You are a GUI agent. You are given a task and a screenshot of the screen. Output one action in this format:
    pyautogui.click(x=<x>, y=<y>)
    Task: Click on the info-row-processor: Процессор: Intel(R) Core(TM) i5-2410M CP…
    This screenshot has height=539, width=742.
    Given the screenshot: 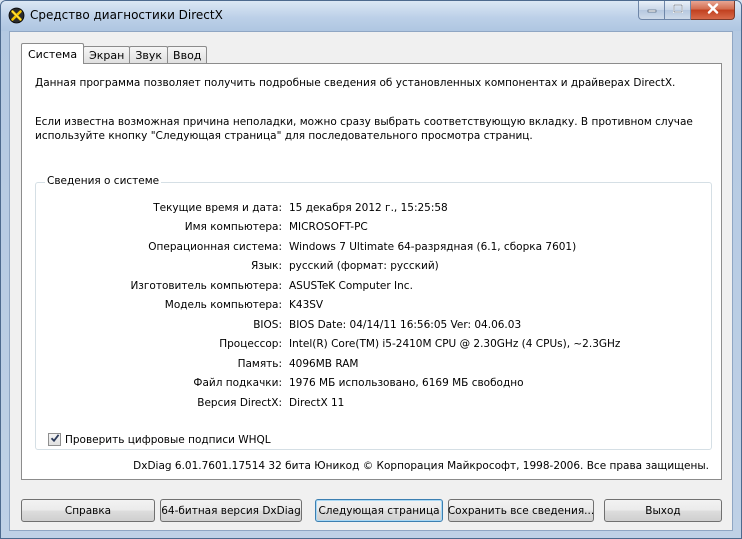 What is the action you would take?
    pyautogui.click(x=373, y=345)
    